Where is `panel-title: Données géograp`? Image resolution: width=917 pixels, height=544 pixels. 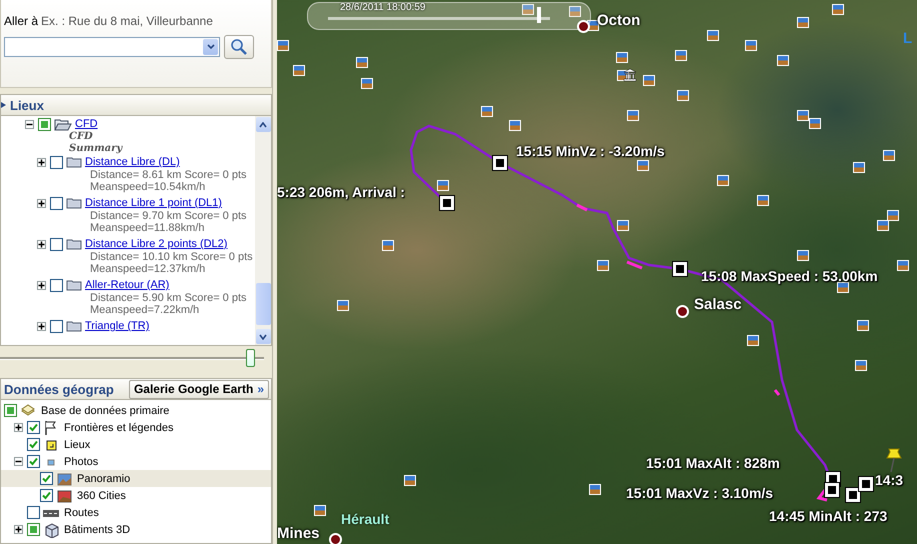
panel-title: Données géograp is located at coordinates (59, 389).